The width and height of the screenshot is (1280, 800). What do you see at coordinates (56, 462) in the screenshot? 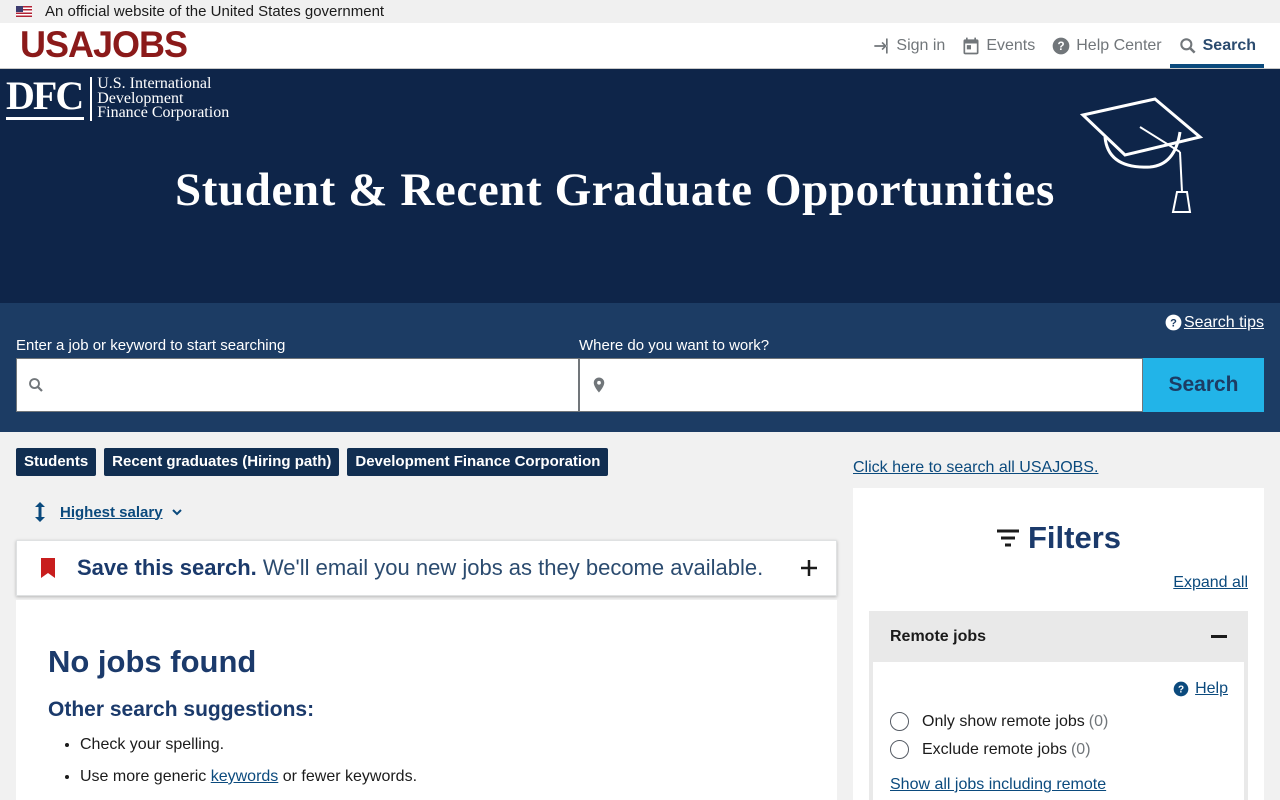
I see `filter-chip: Students` at bounding box center [56, 462].